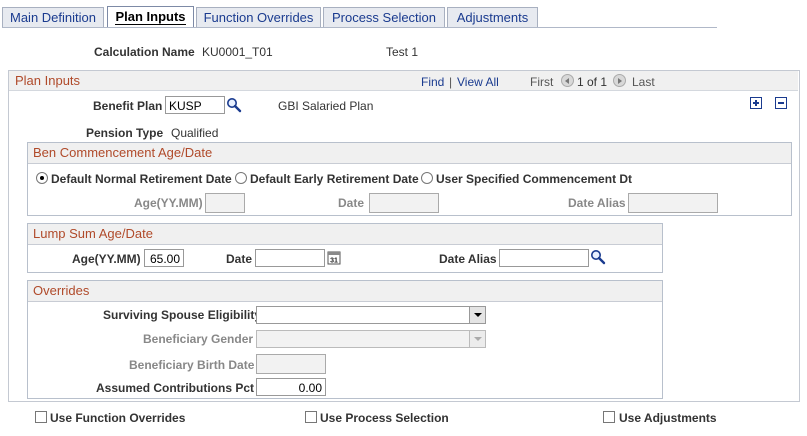 This screenshot has width=807, height=436. I want to click on lump-sum-title: Lump Sum Age/Date, so click(345, 234).